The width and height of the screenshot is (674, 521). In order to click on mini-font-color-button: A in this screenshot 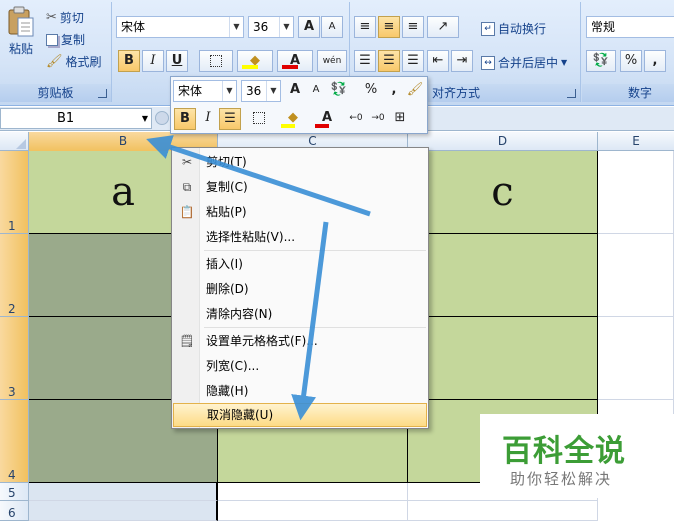, I will do `click(327, 119)`.